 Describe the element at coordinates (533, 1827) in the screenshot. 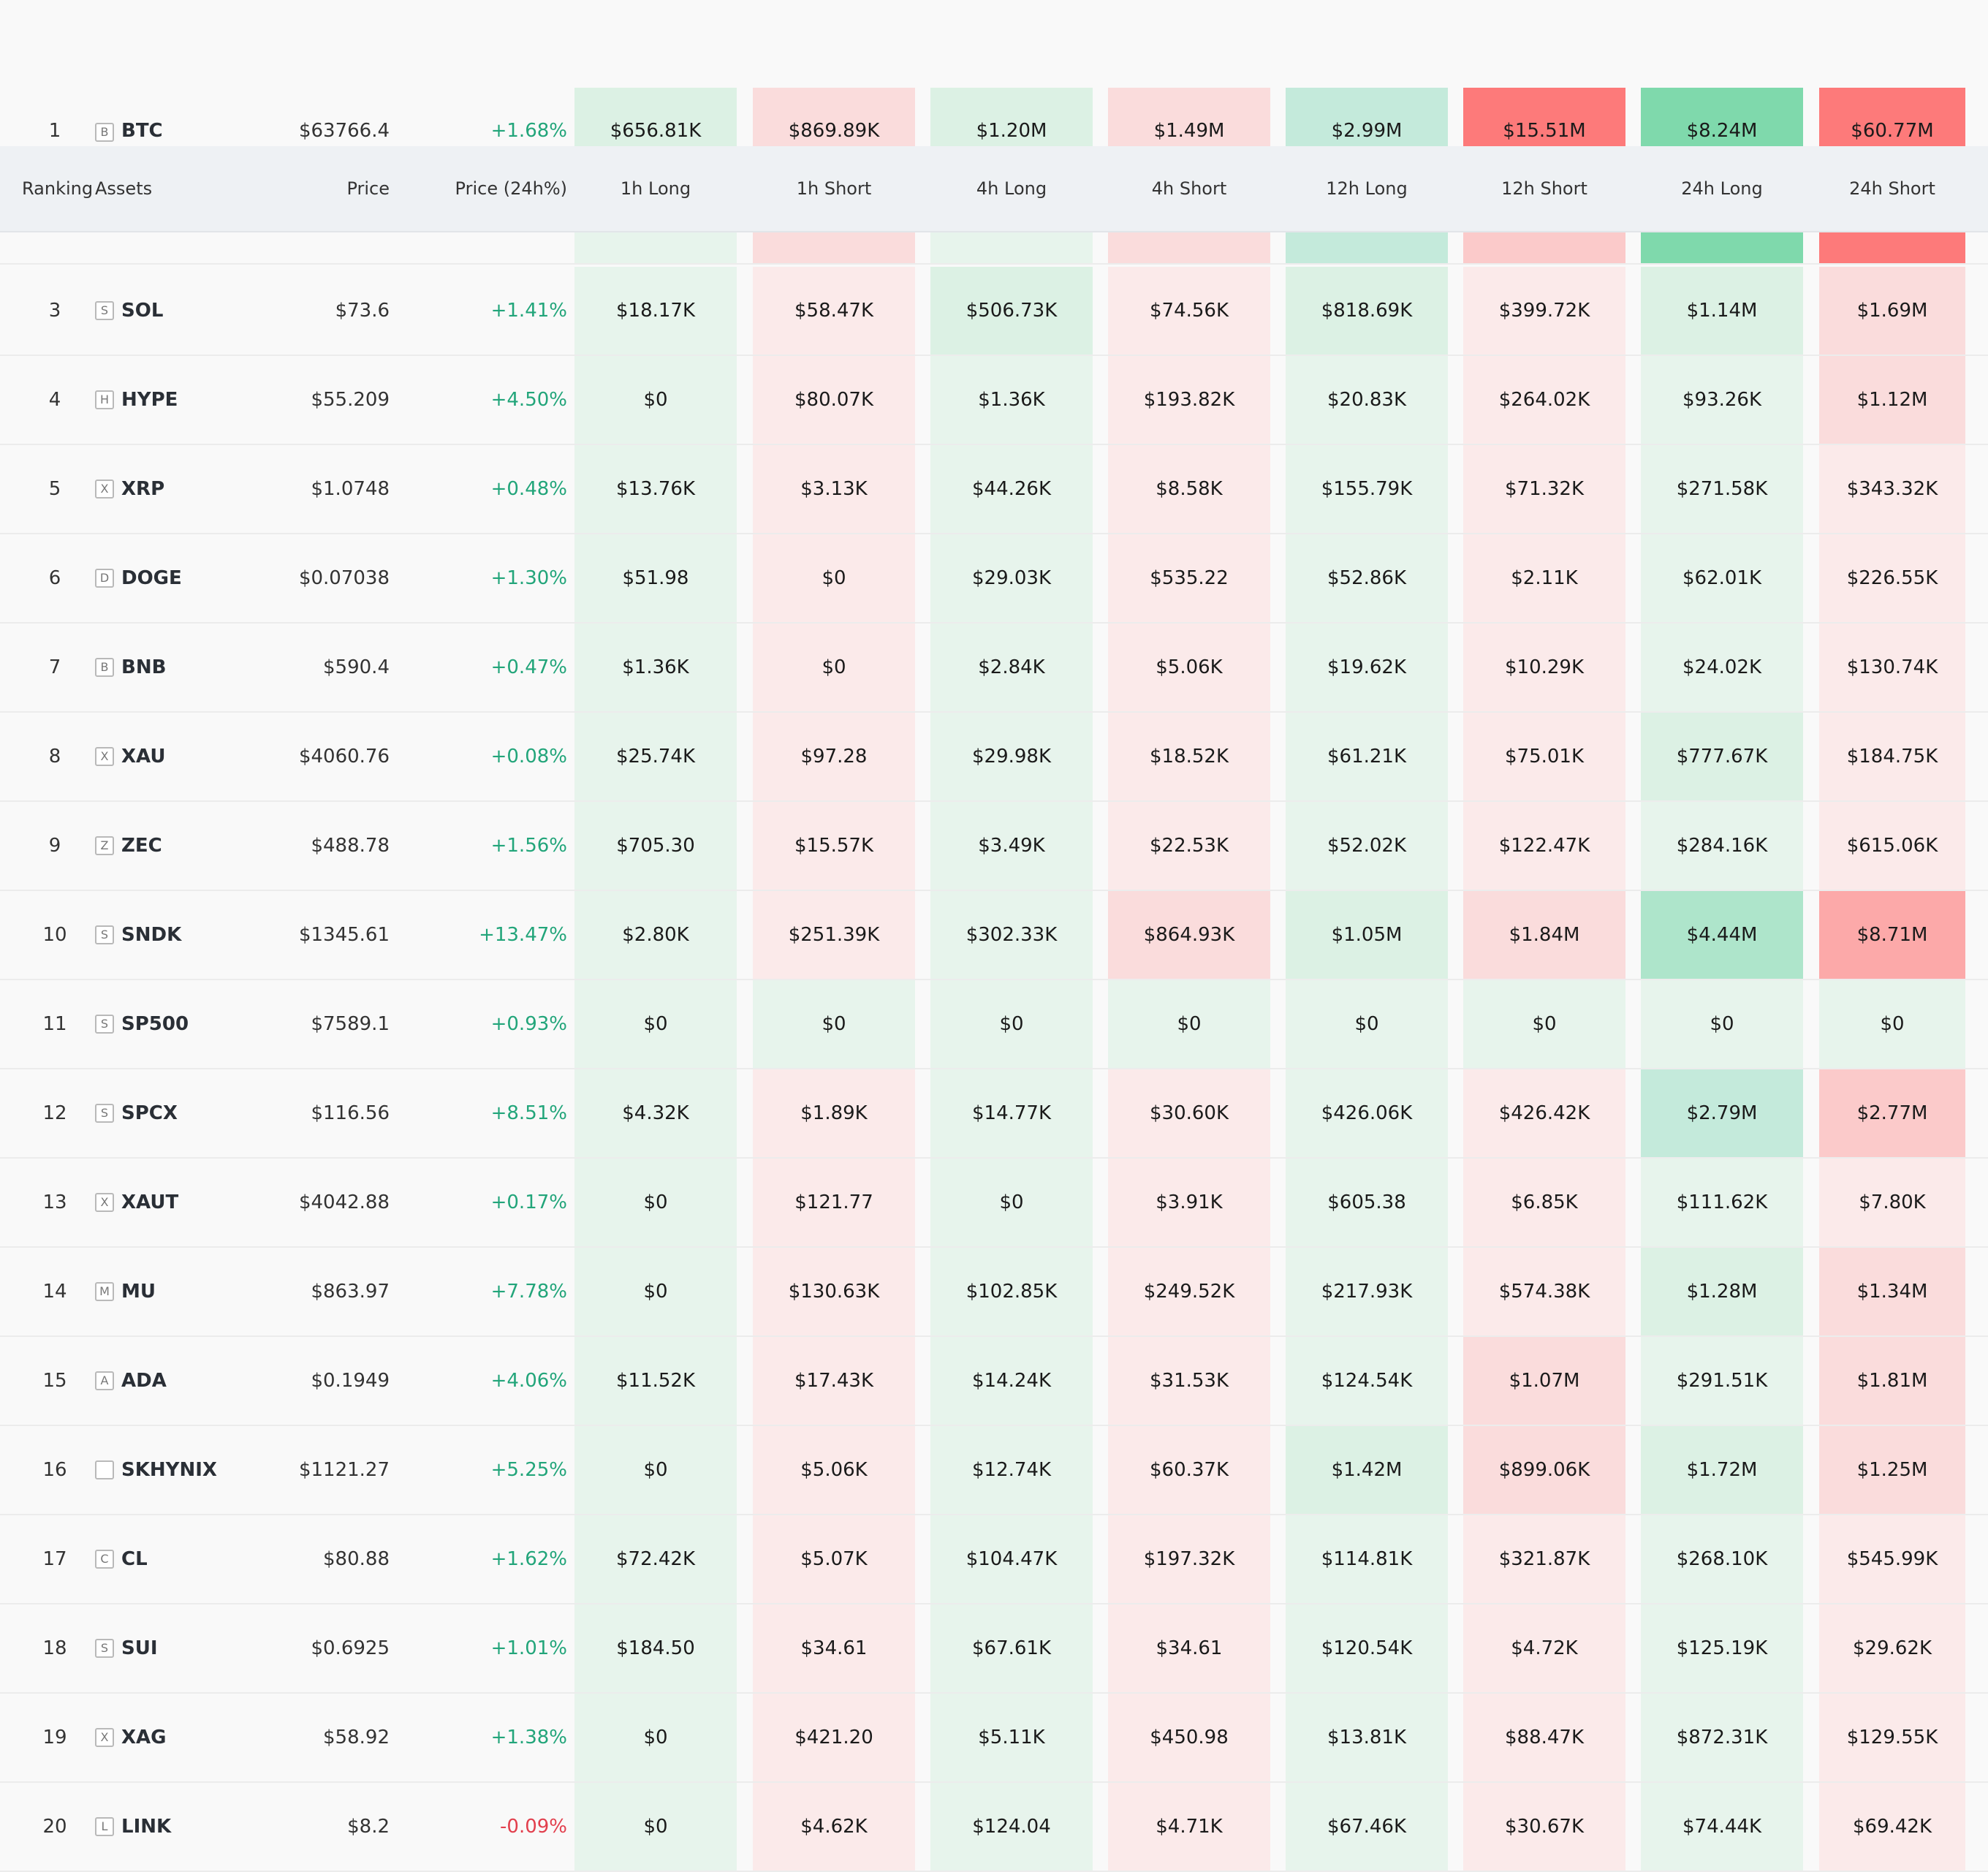

I see `price-change-24h: -0.09%` at that location.